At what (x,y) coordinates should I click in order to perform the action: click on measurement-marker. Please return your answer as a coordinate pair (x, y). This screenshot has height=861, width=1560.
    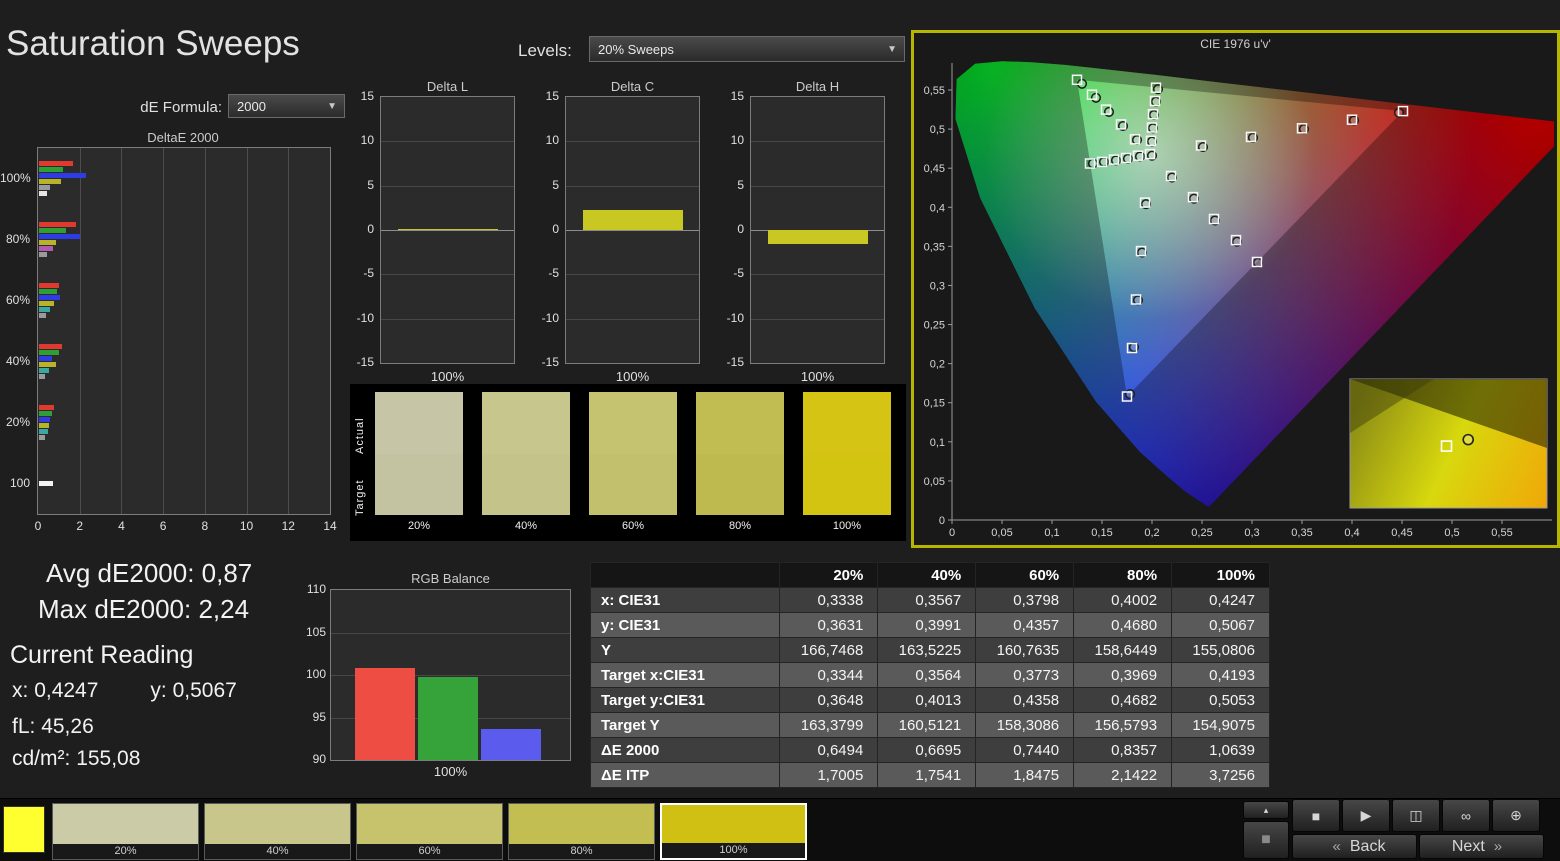
    Looking at the image, I should click on (1109, 111).